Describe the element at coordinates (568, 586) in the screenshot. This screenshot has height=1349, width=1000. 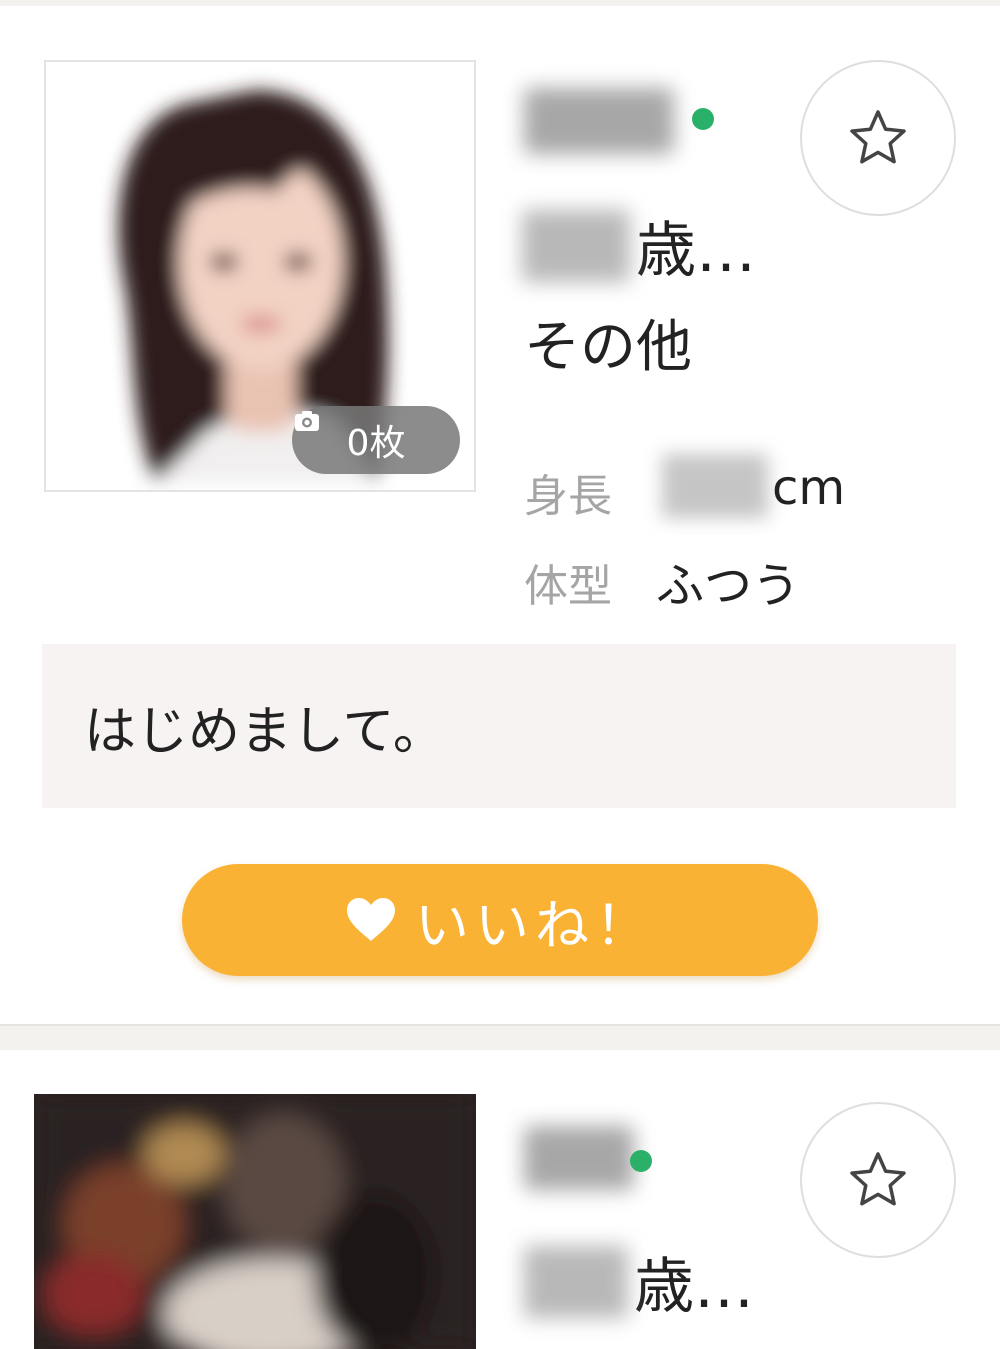
I see `body-type-label: 体型` at that location.